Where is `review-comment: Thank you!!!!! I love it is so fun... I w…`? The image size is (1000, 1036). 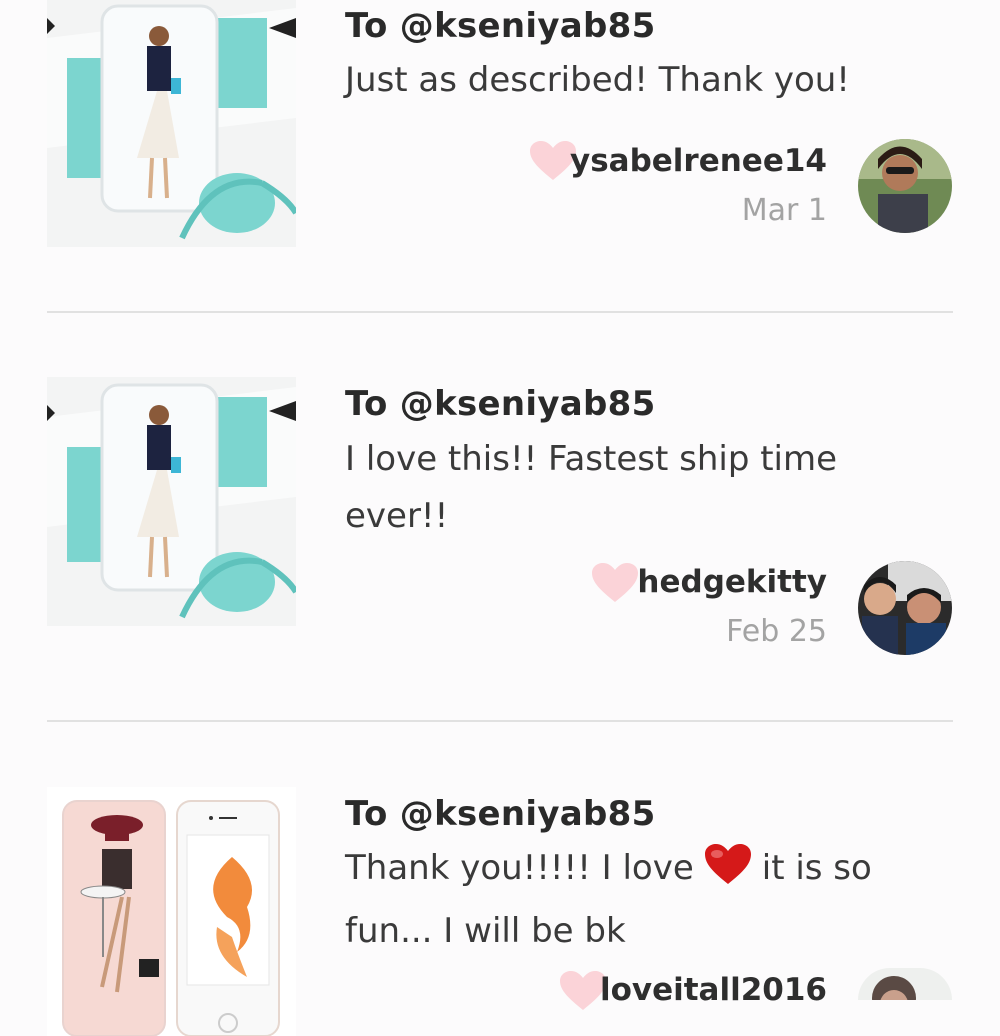
review-comment: Thank you!!!!! I love it is so fun... I w… is located at coordinates (645, 900).